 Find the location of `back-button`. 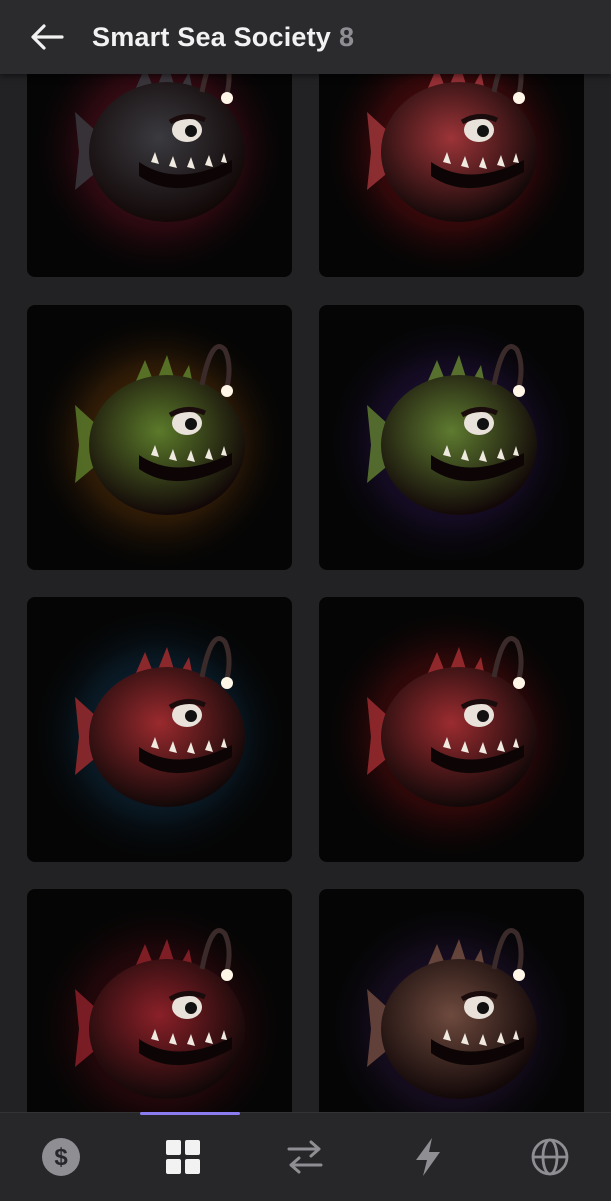

back-button is located at coordinates (47, 37).